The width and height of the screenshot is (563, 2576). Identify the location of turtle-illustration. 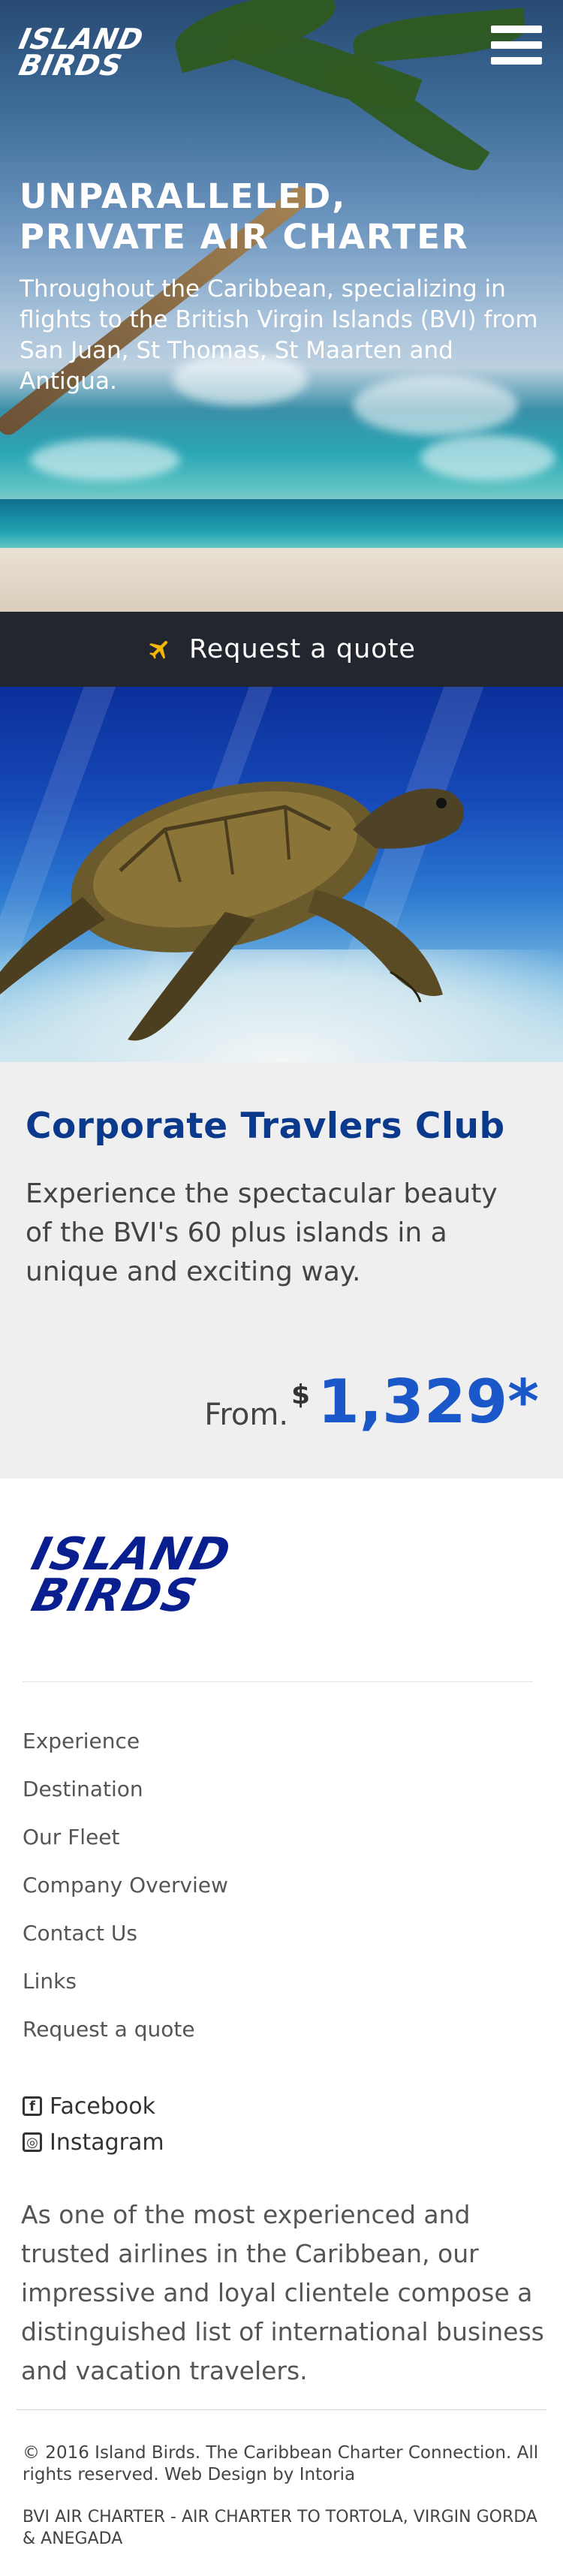
(232, 911).